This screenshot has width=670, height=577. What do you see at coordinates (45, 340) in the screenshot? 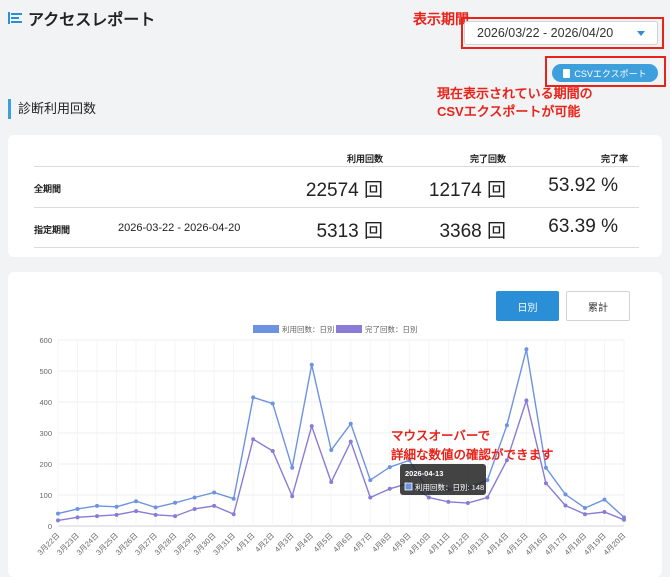
I see `y-tick-label: 600` at bounding box center [45, 340].